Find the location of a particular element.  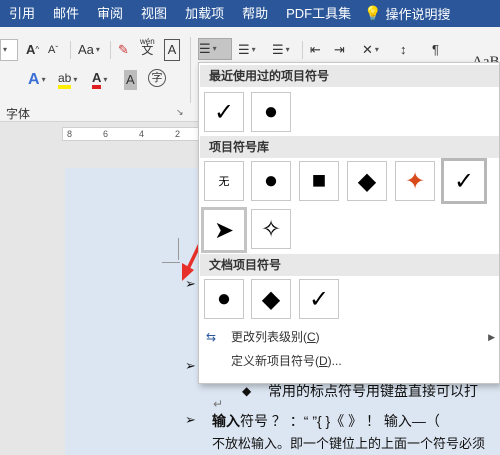

chevron-right-icon: ▶ is located at coordinates (491, 337).